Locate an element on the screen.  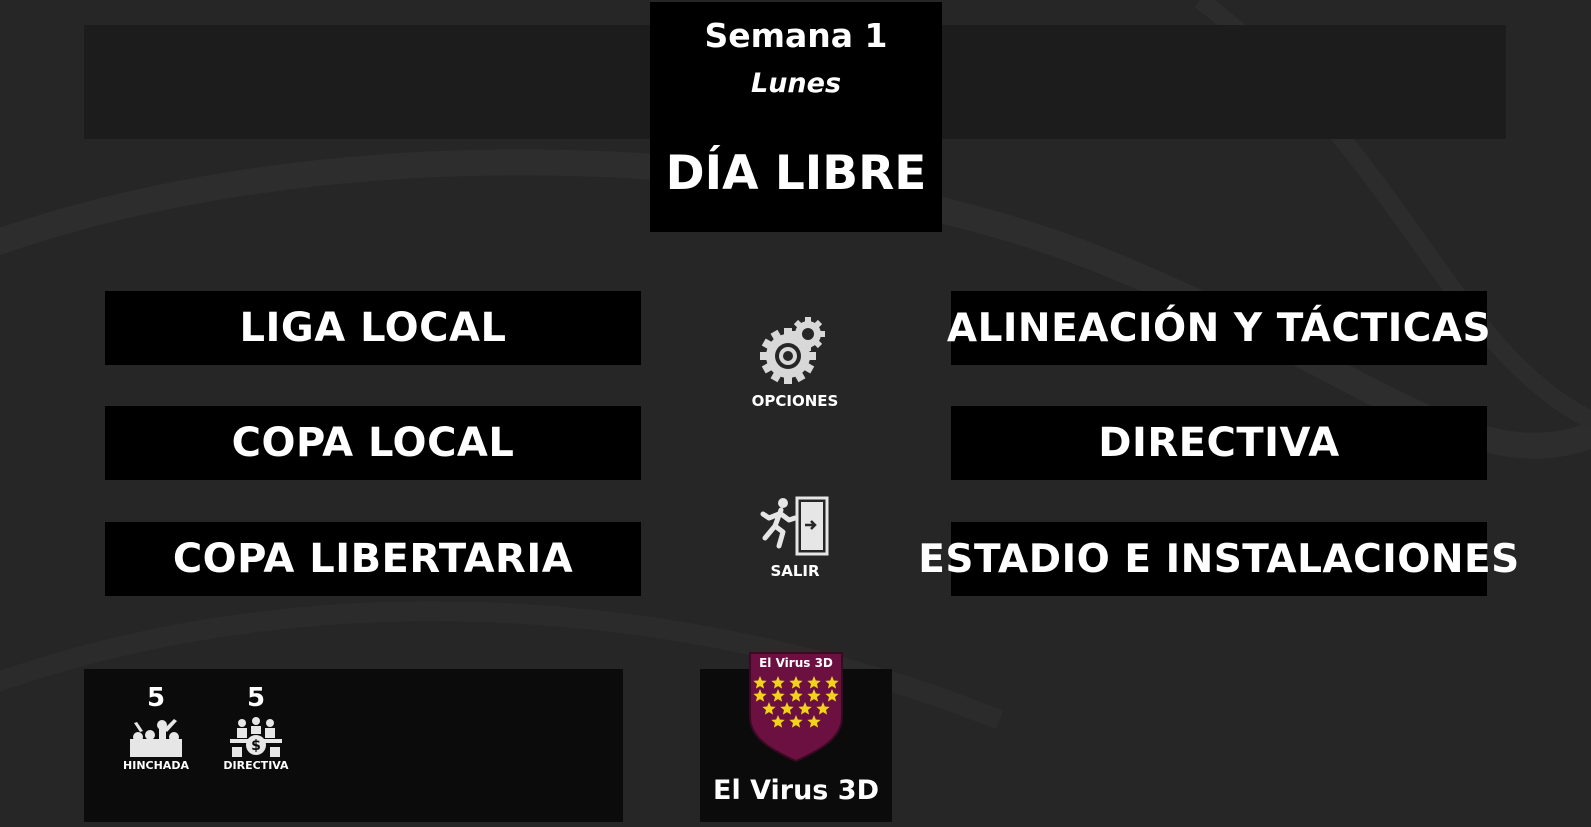
options-button: OPCIONES is located at coordinates (795, 361).